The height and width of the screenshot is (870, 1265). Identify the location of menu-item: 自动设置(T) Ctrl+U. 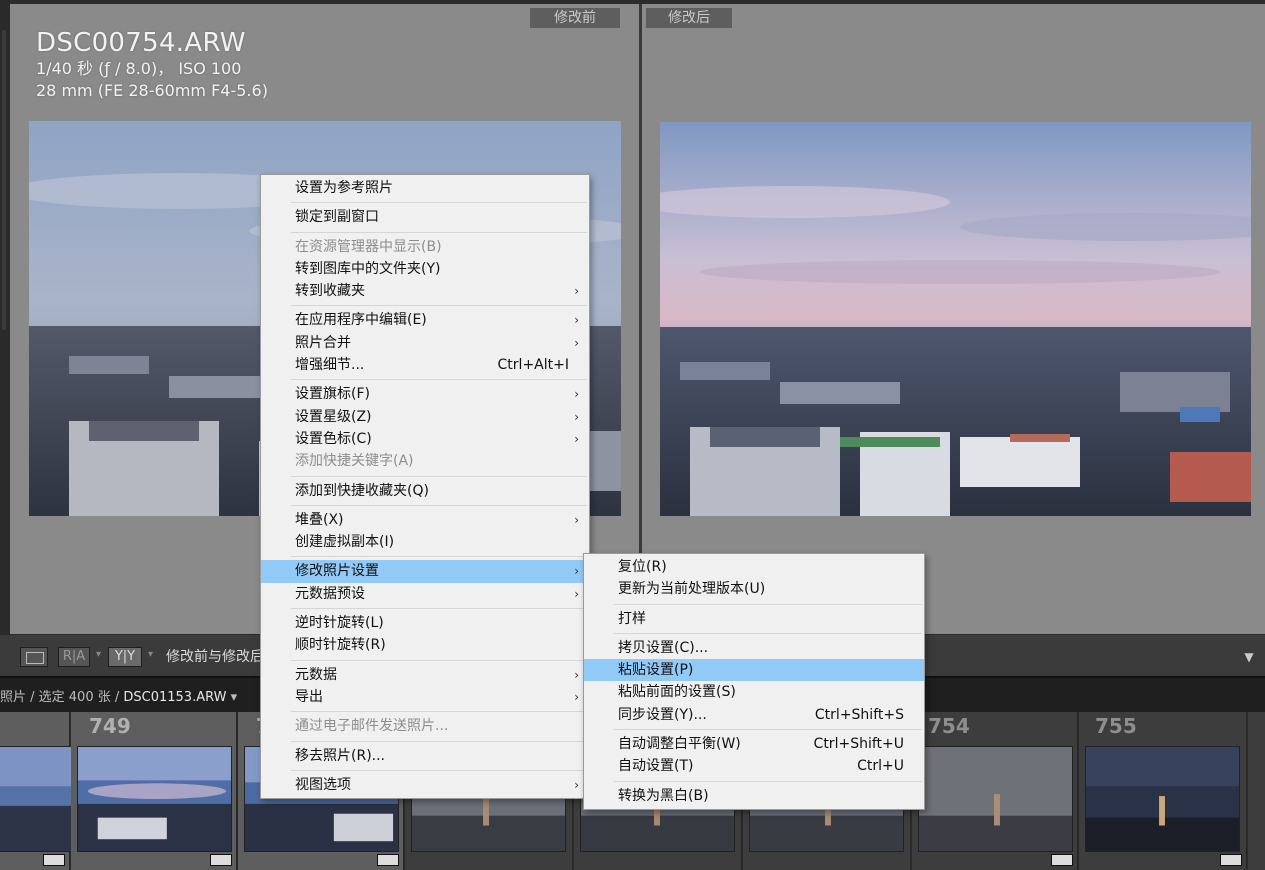
(754, 766).